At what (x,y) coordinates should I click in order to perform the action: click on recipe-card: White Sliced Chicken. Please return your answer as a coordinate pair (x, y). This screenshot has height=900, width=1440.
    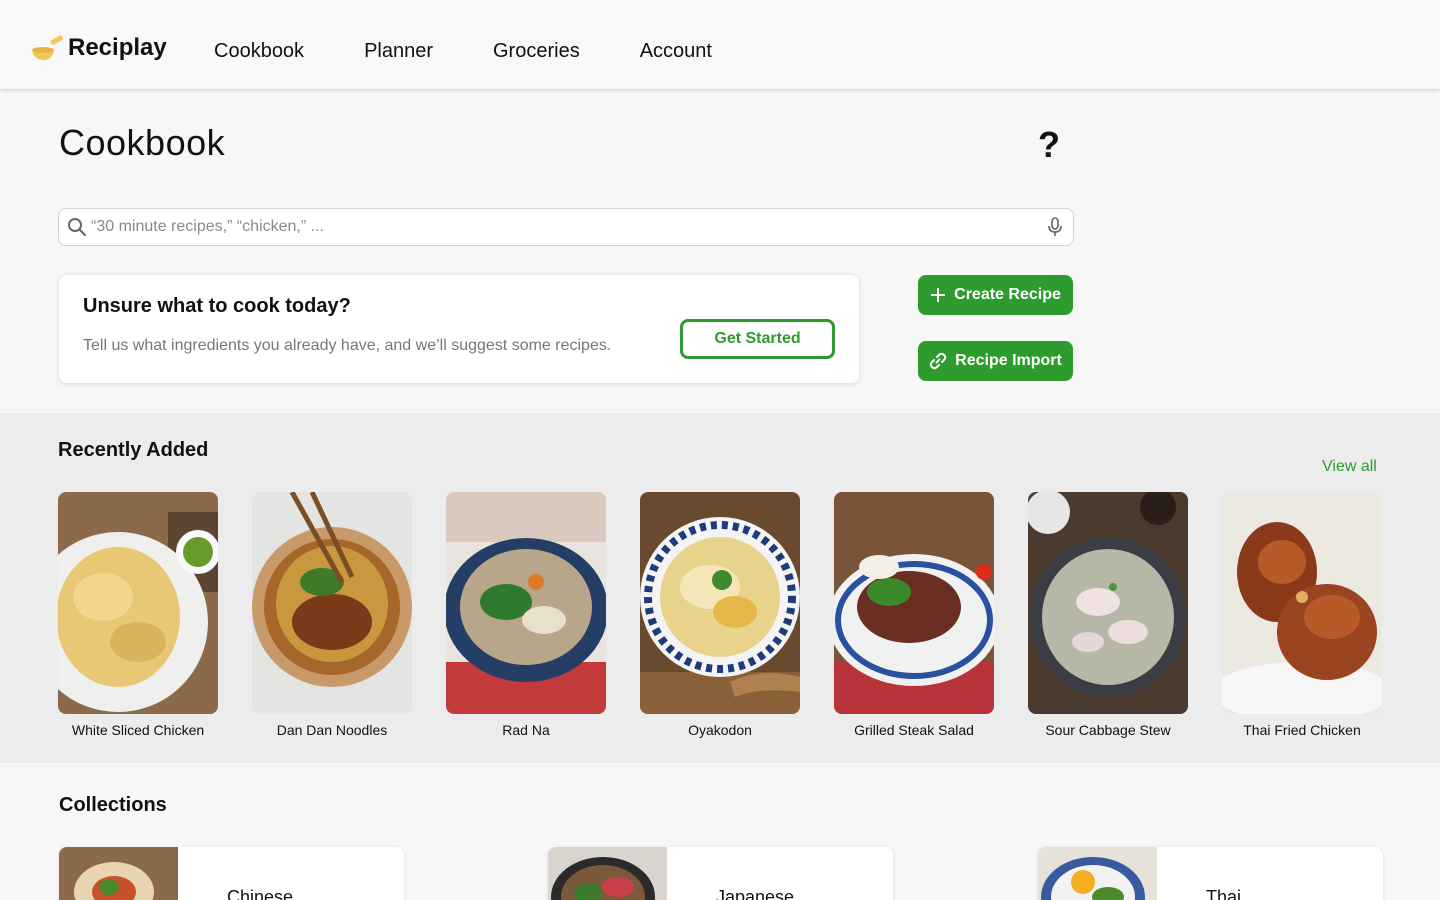
    Looking at the image, I should click on (138, 615).